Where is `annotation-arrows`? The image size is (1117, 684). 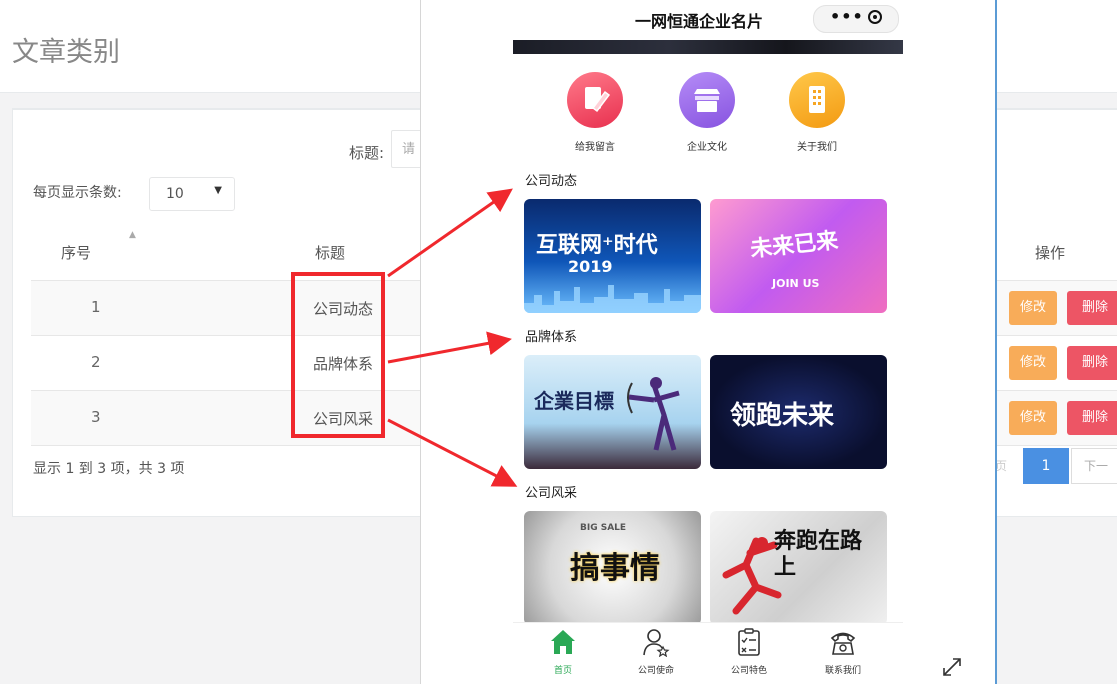
annotation-arrows is located at coordinates (452, 337).